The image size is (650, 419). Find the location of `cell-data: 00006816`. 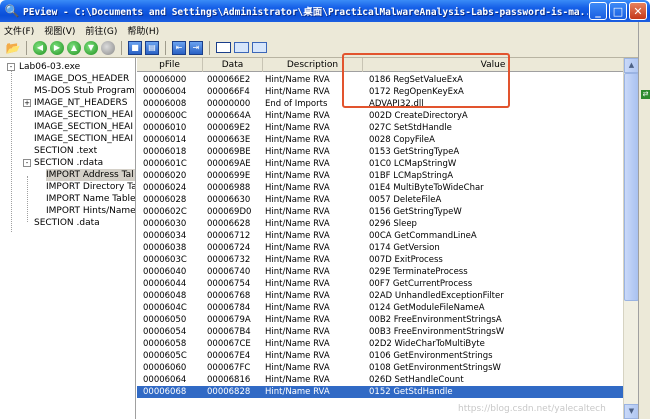

cell-data: 00006816 is located at coordinates (229, 380).